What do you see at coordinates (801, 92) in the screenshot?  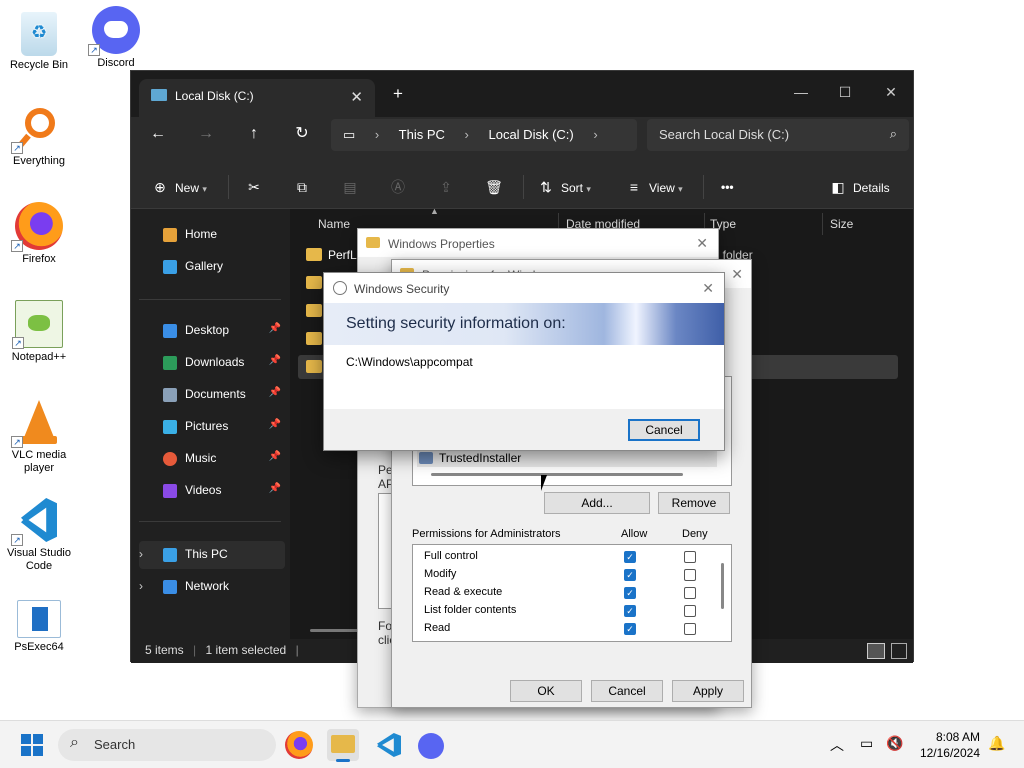 I see `minimize-button: —` at bounding box center [801, 92].